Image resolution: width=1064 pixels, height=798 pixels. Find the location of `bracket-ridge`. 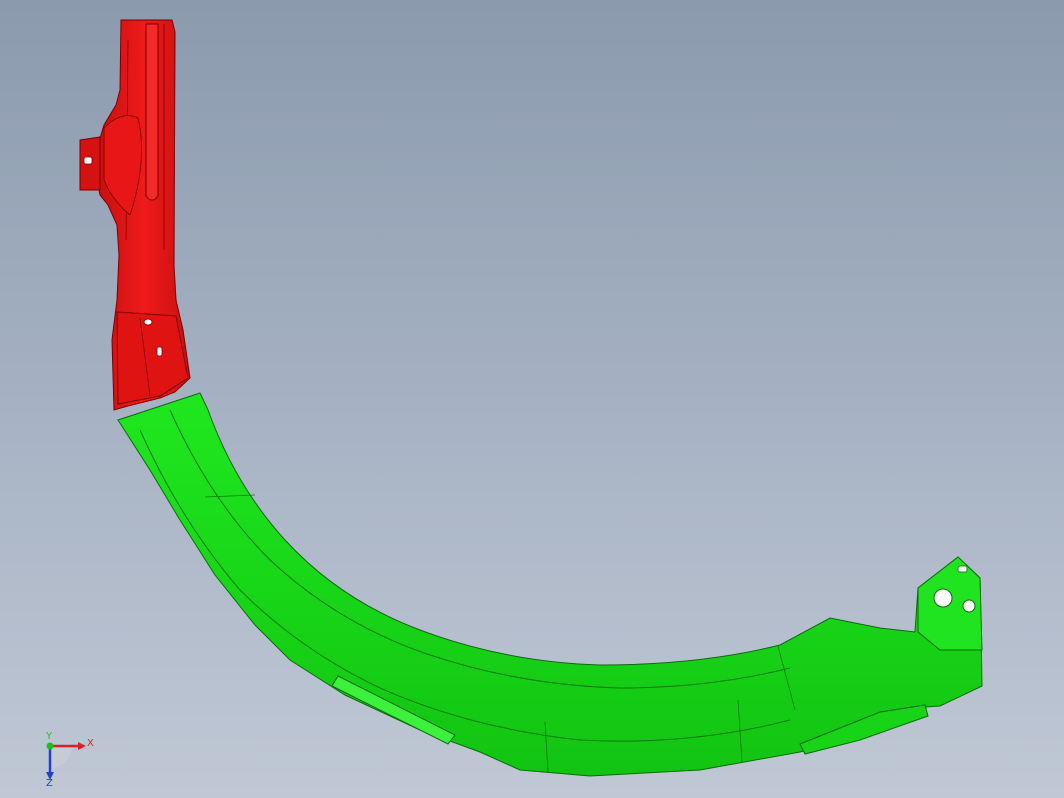

bracket-ridge is located at coordinates (152, 112).